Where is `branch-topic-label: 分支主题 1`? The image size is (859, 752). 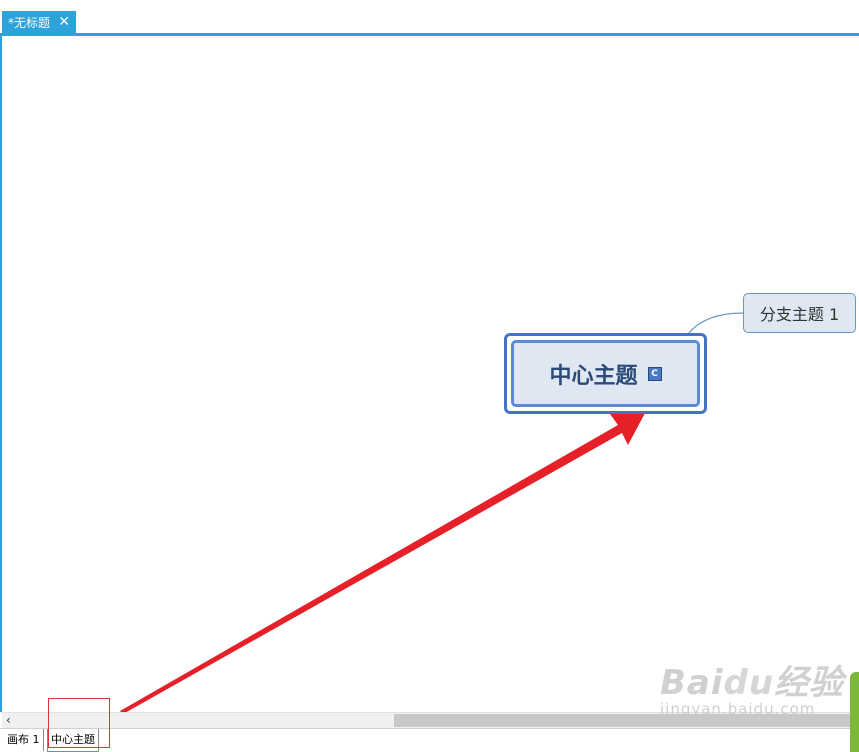 branch-topic-label: 分支主题 1 is located at coordinates (799, 314).